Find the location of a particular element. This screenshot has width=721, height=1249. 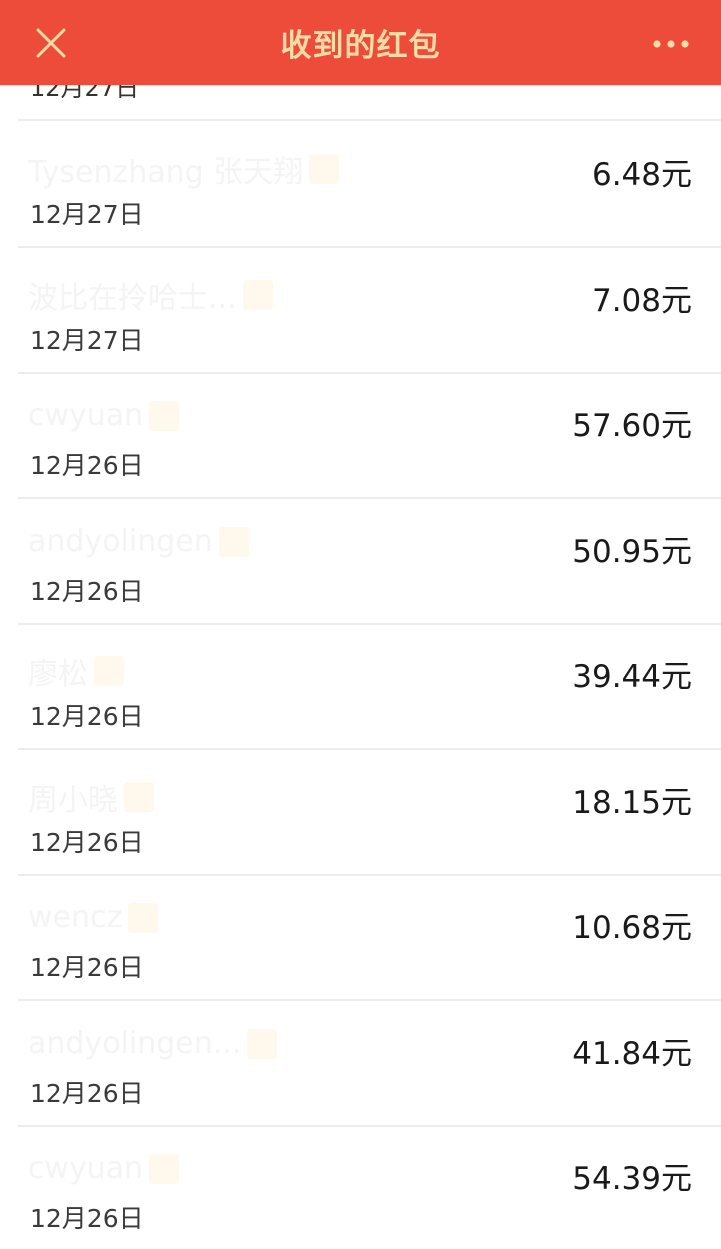

list-item: 波比在拎哈士... 12月27日 7.08元 is located at coordinates (360, 309).